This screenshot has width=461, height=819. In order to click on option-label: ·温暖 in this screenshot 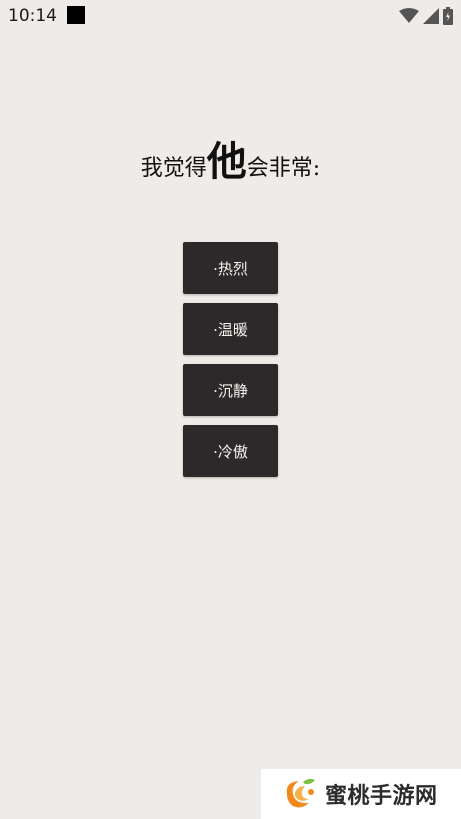, I will do `click(230, 329)`.